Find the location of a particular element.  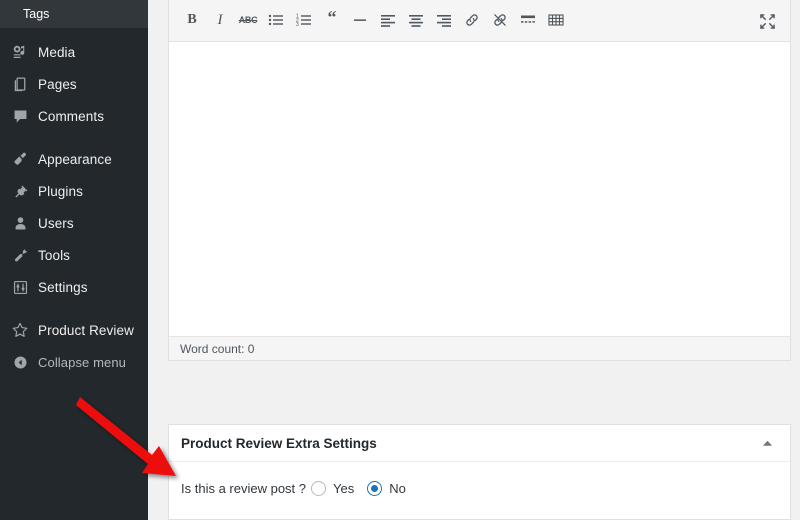

radio-label-yes: Yes is located at coordinates (343, 488).